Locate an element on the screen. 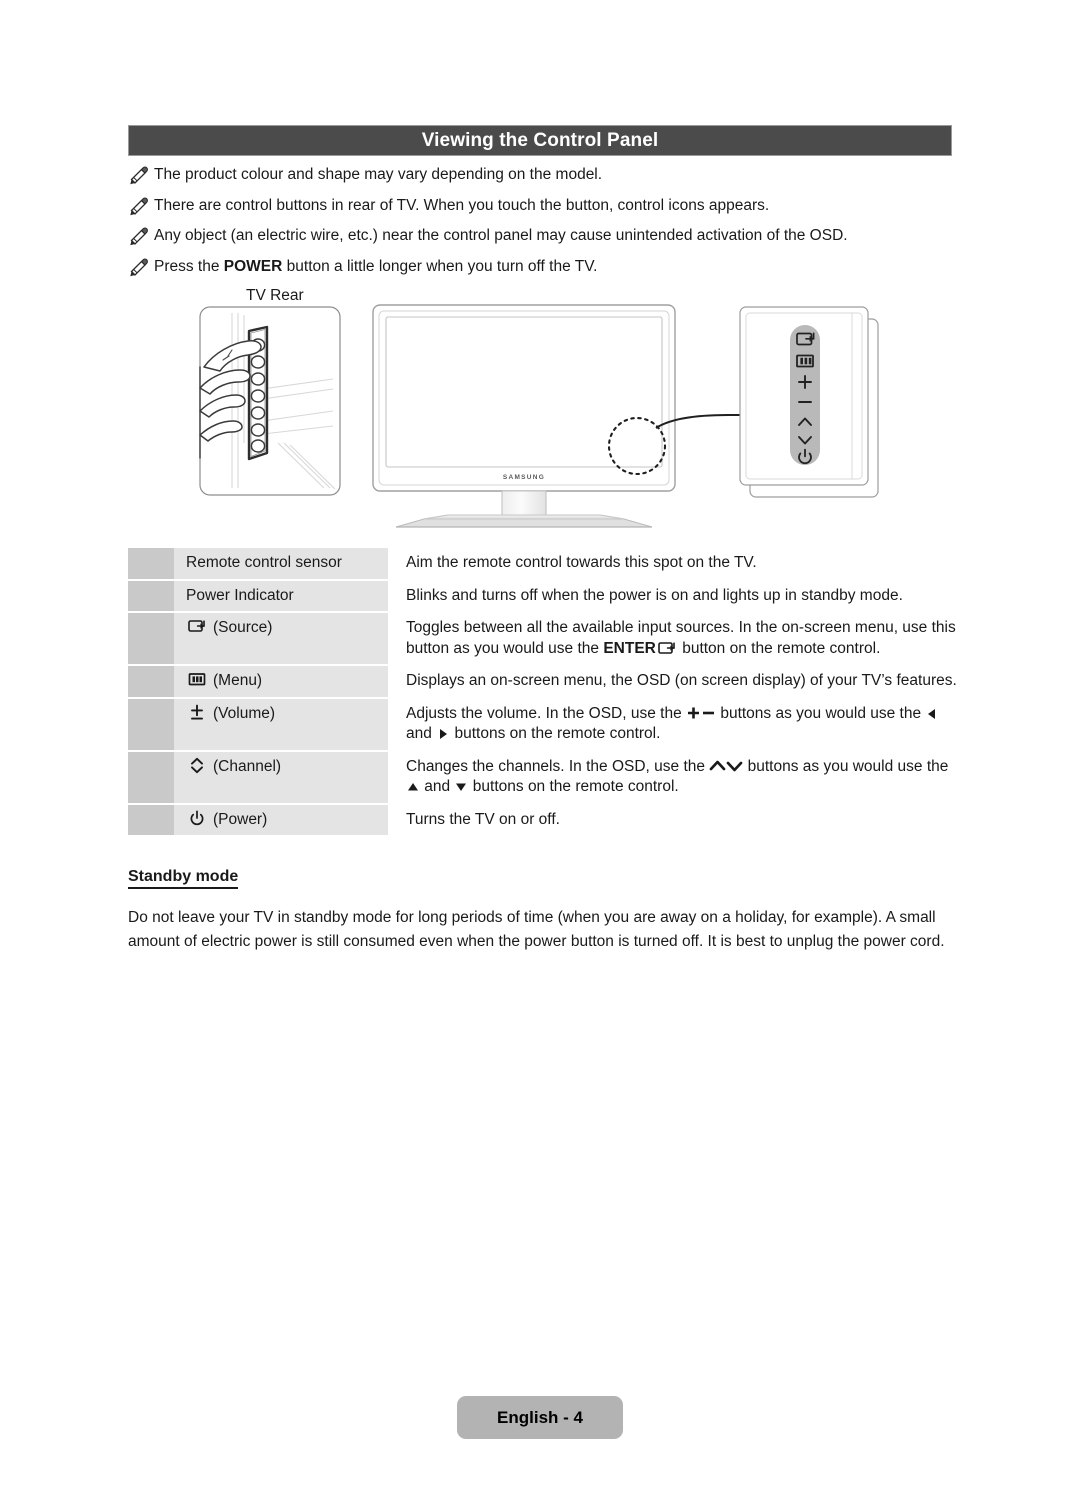 The height and width of the screenshot is (1494, 1080). row-label-cell: Power Indicator is located at coordinates (281, 595).